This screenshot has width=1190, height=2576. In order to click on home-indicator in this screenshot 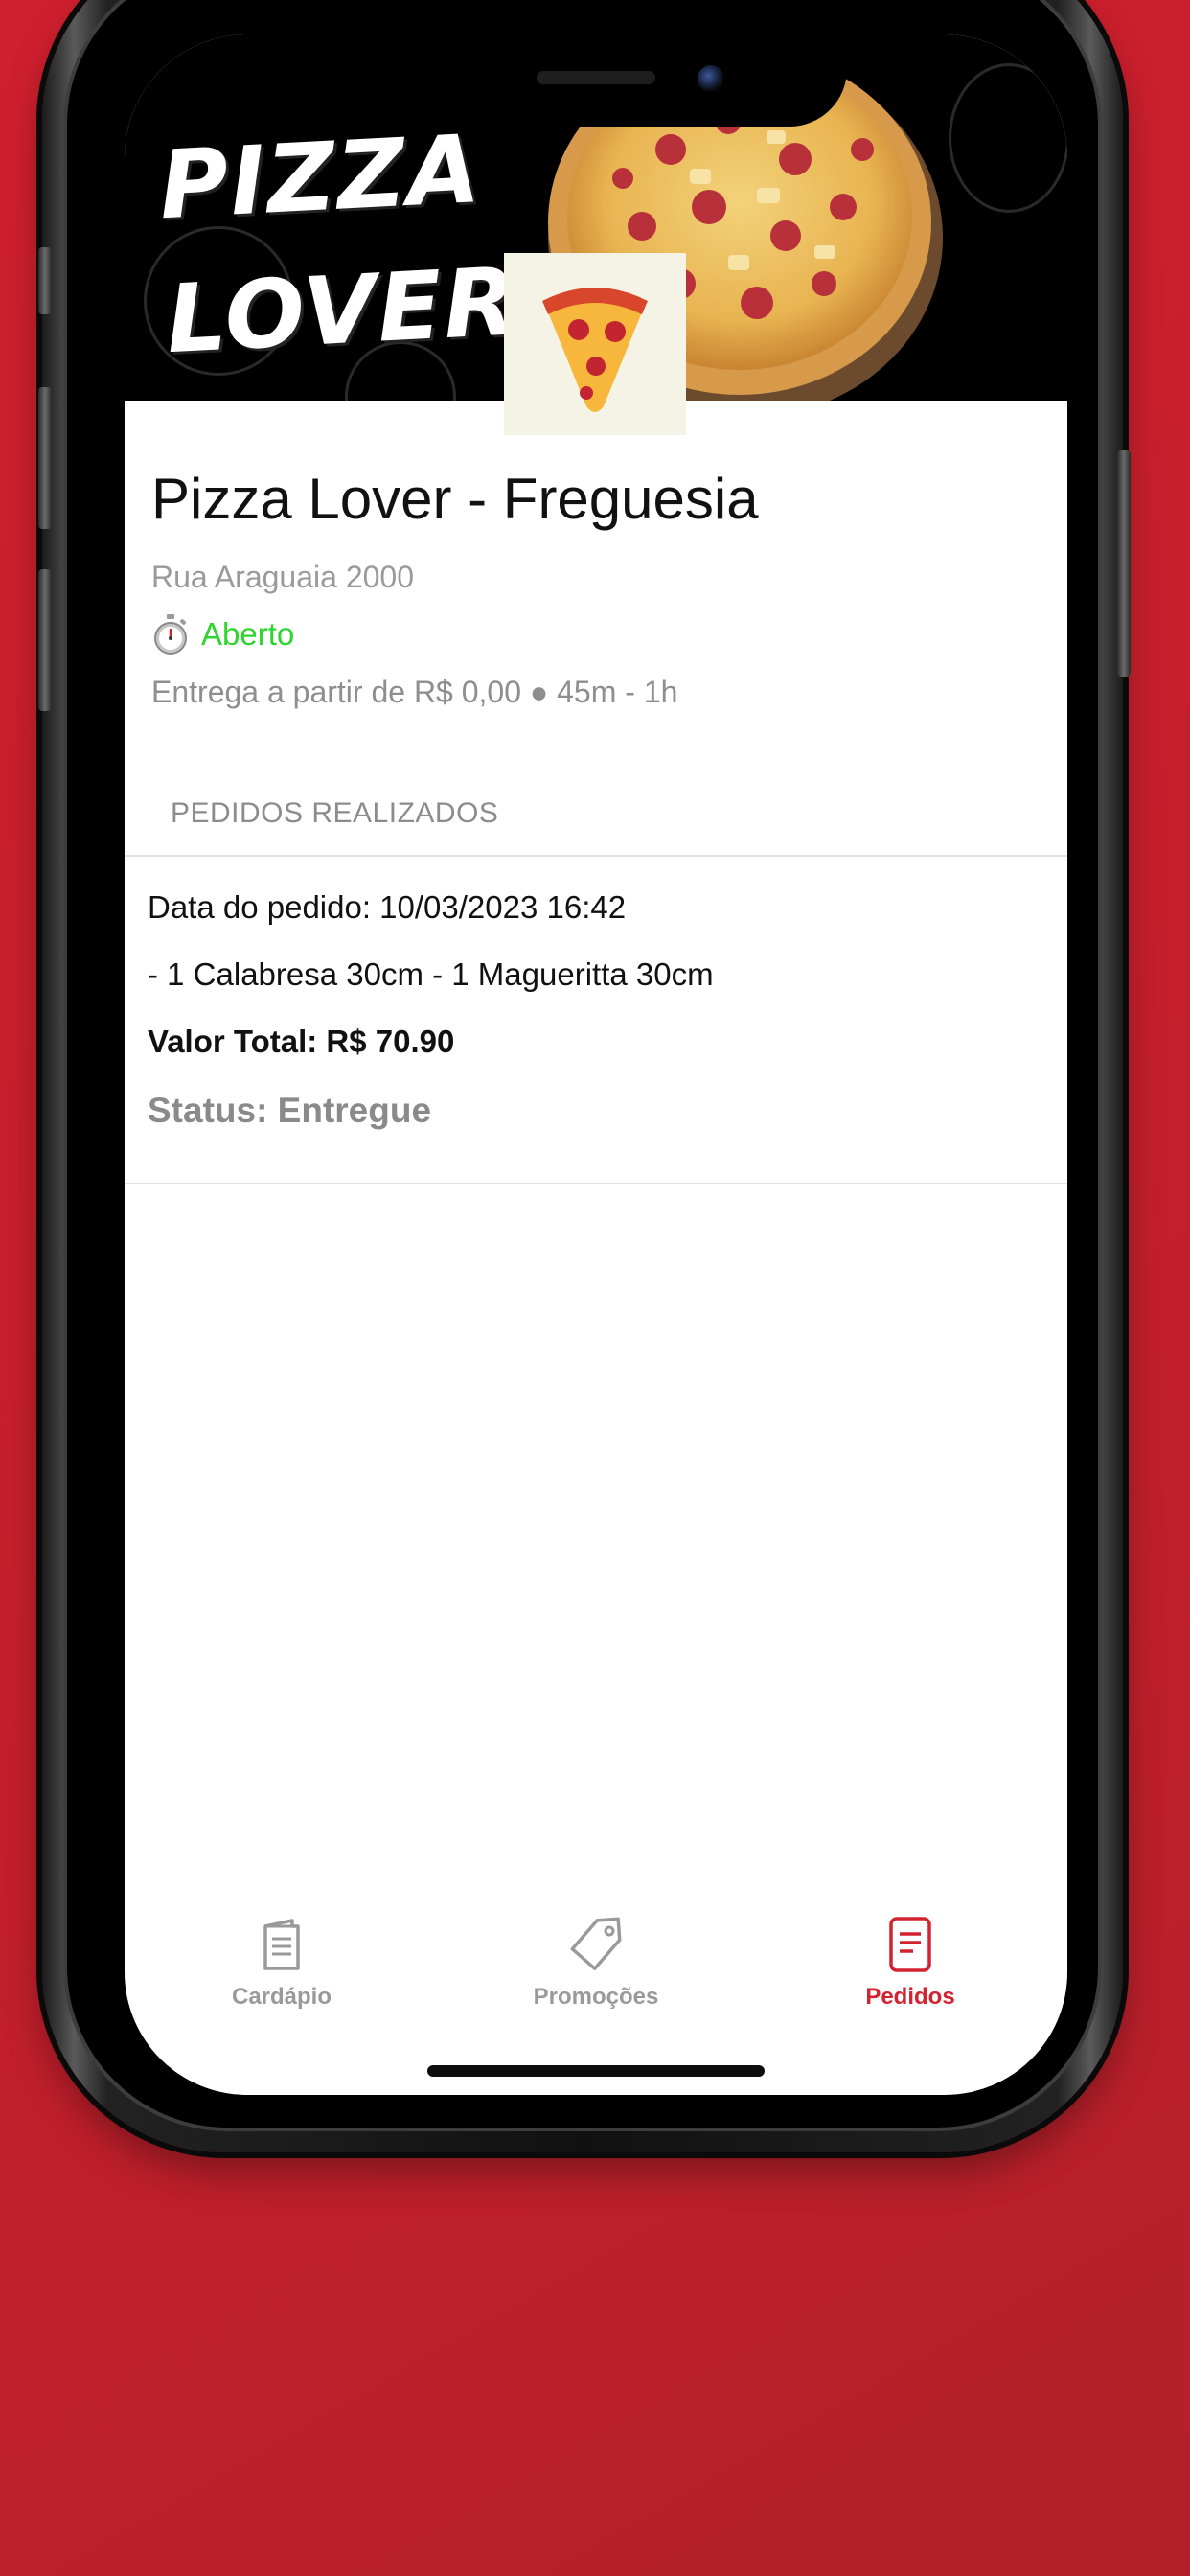, I will do `click(596, 2071)`.